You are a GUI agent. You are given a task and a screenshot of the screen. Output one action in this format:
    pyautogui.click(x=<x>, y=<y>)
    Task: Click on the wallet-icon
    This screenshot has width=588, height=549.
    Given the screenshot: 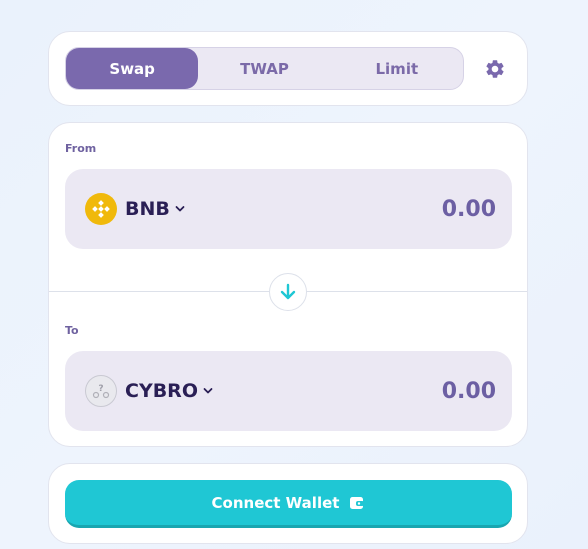 What is the action you would take?
    pyautogui.click(x=357, y=503)
    